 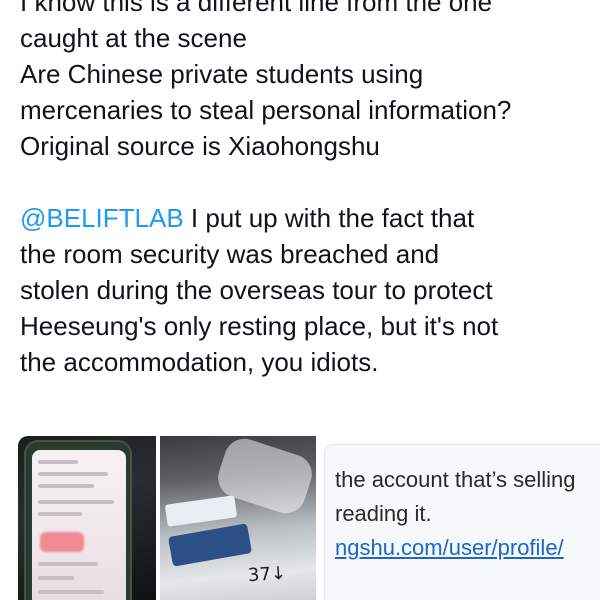 What do you see at coordinates (210, 545) in the screenshot?
I see `bag-print` at bounding box center [210, 545].